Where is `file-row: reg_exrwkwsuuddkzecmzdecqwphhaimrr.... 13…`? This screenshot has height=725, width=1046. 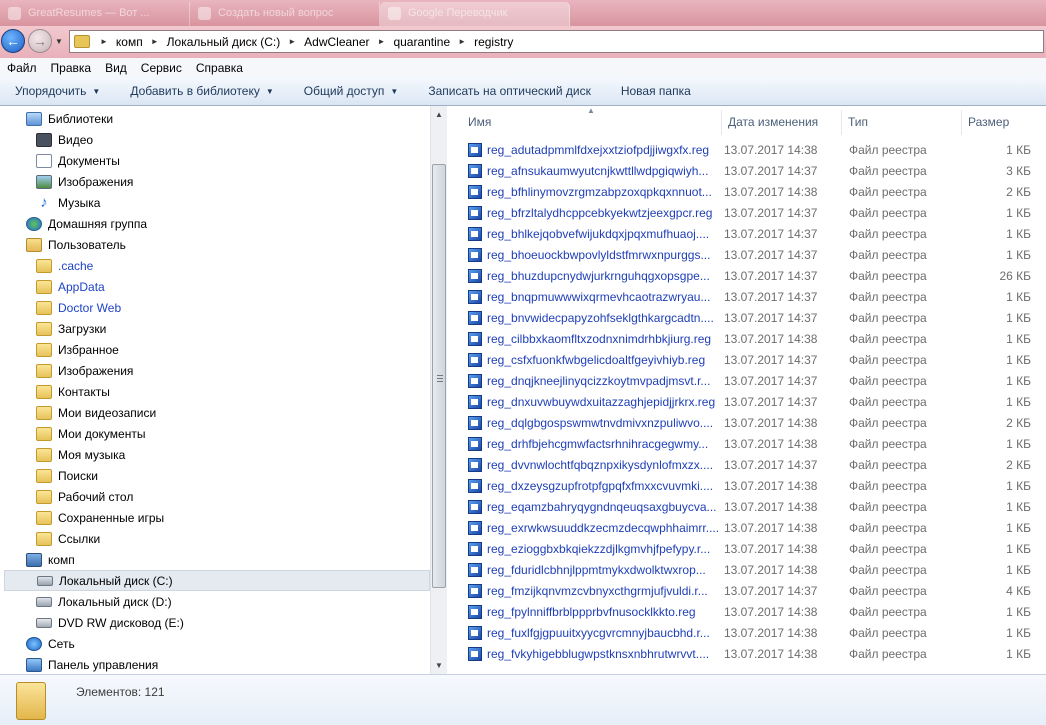
file-row: reg_exrwkwsuuddkzecmzdecqwphhaimrr.... 13… is located at coordinates (757, 527).